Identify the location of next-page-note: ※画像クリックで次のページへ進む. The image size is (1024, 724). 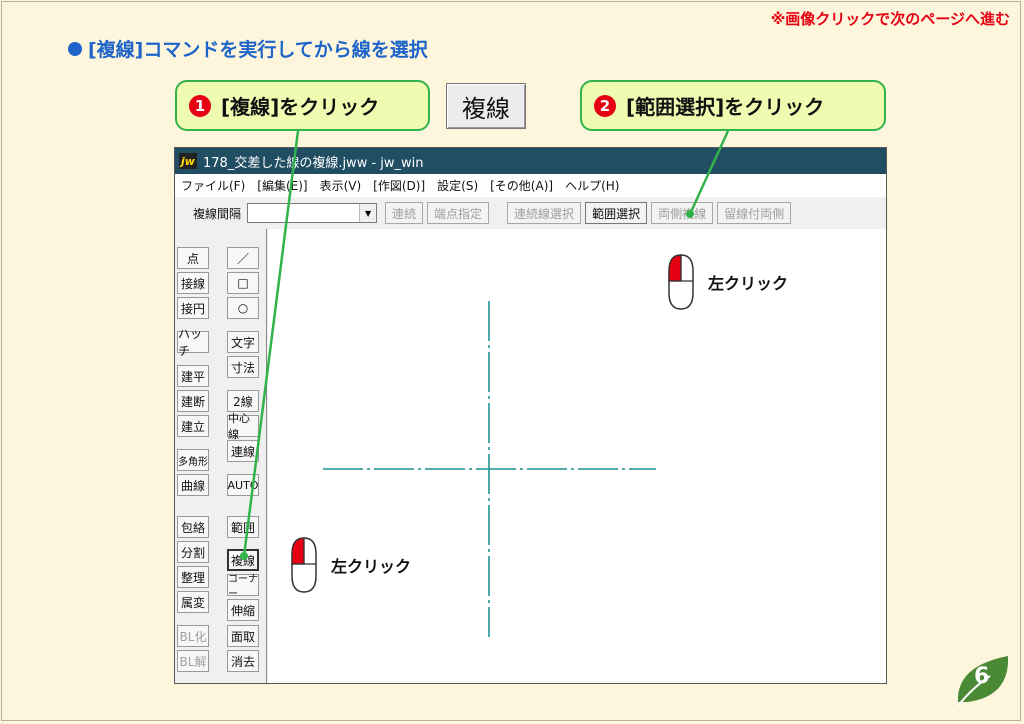
(890, 18).